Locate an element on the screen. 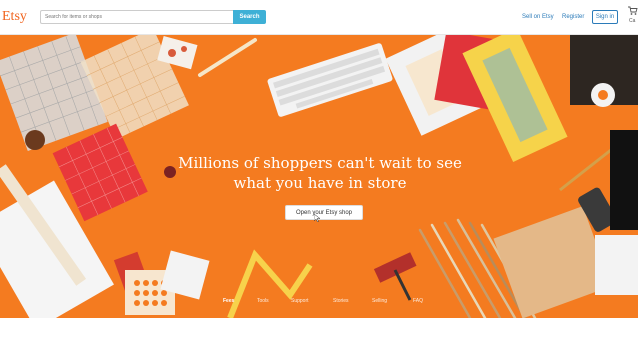 The height and width of the screenshot is (358, 638). cart-label: Ca is located at coordinates (632, 21).